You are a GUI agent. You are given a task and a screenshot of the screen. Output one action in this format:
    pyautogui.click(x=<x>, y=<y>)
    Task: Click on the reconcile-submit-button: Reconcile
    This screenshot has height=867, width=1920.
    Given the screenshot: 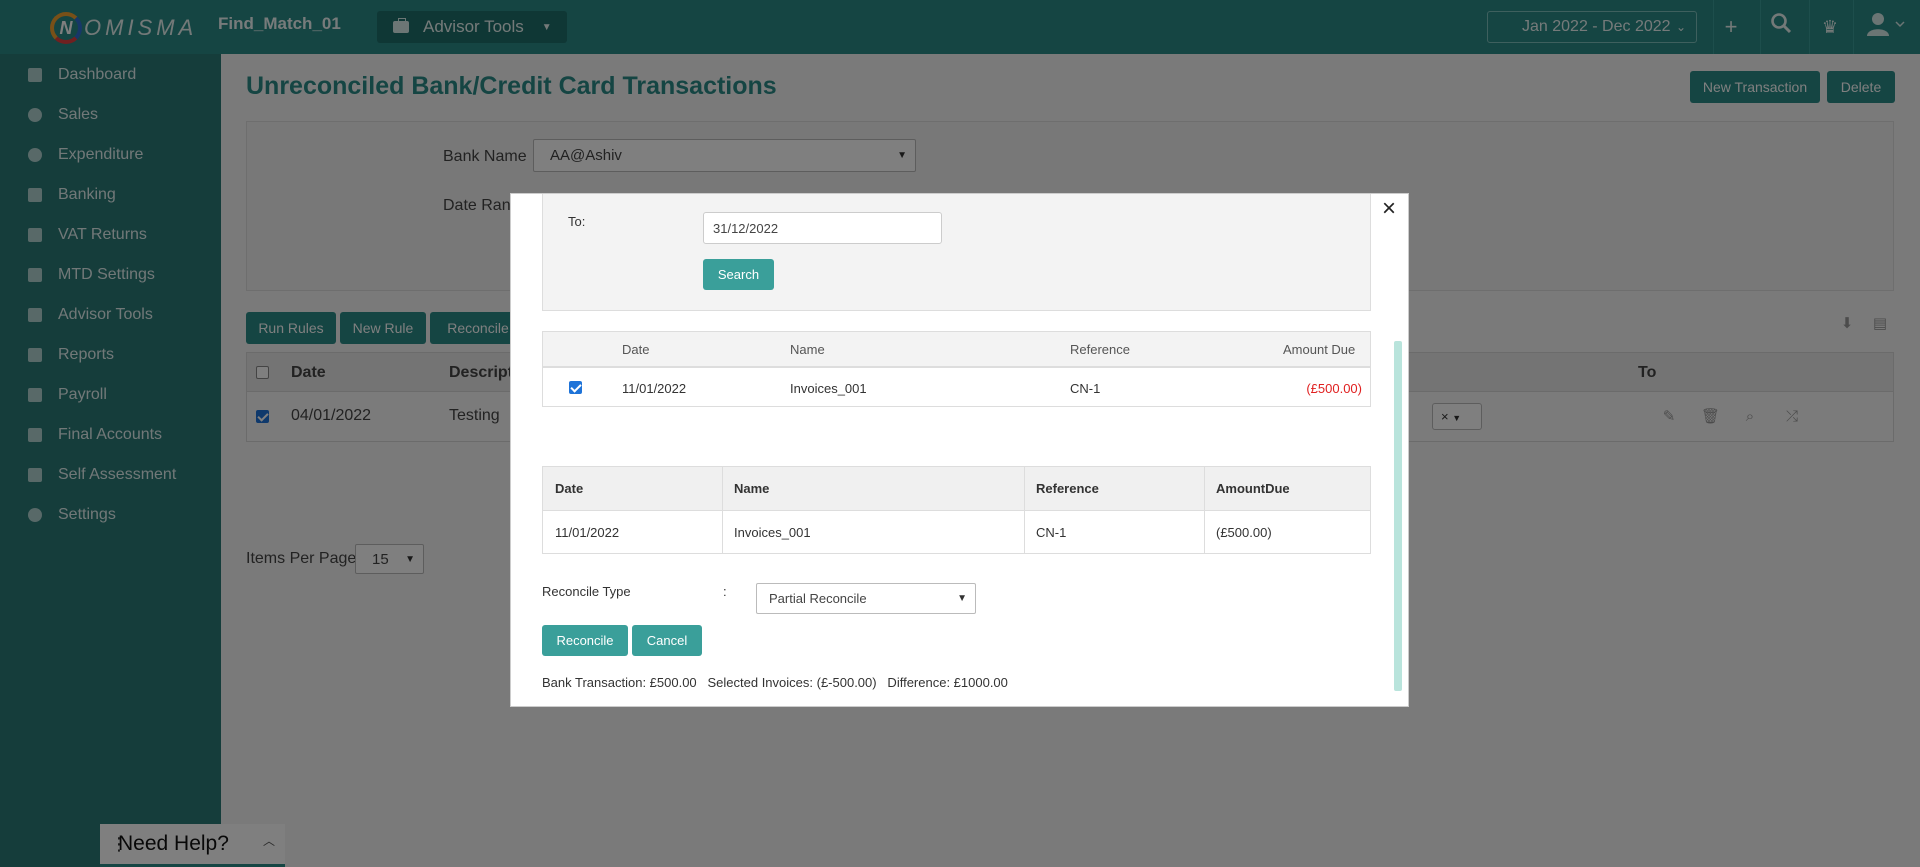 What is the action you would take?
    pyautogui.click(x=585, y=640)
    